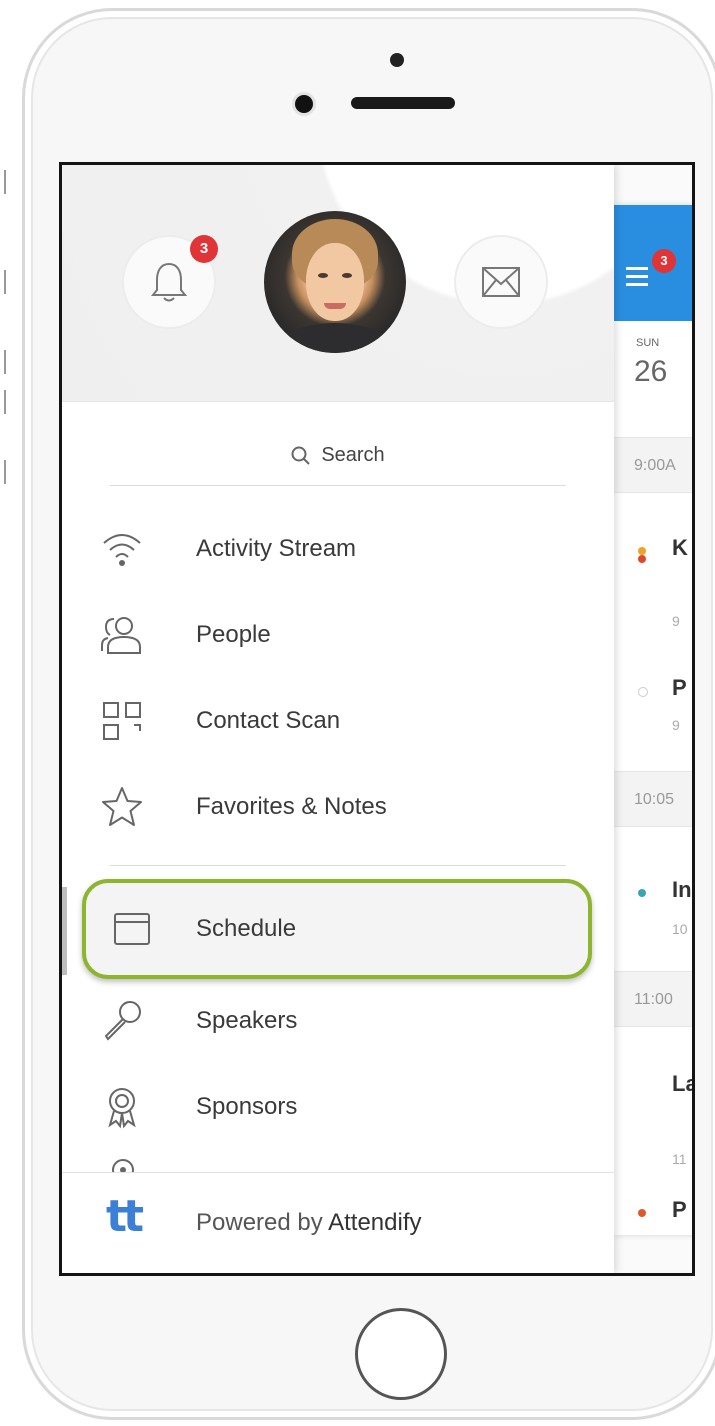 Image resolution: width=715 pixels, height=1426 pixels. I want to click on calendar-icon, so click(132, 929).